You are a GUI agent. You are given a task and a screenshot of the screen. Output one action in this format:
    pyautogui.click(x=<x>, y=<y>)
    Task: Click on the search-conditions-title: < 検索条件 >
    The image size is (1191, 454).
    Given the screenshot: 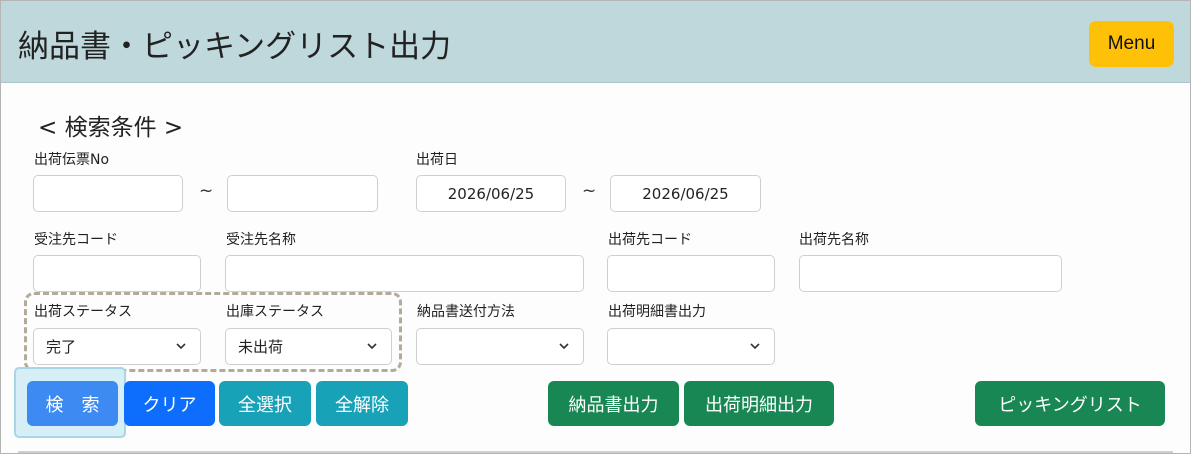 What is the action you would take?
    pyautogui.click(x=111, y=128)
    